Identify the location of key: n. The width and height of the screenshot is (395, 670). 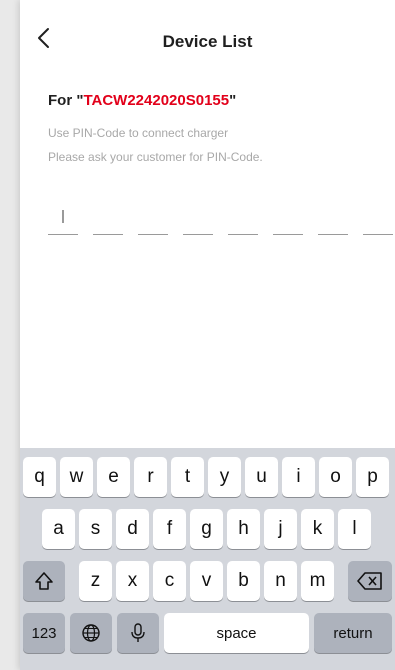
(280, 581).